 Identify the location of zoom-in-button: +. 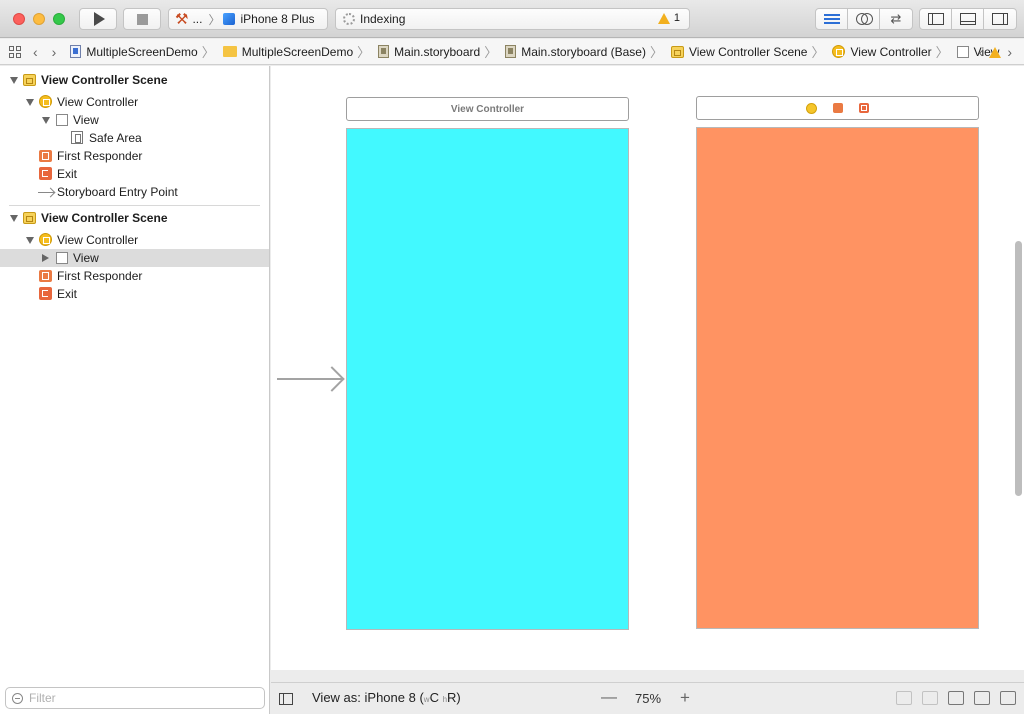
(685, 698).